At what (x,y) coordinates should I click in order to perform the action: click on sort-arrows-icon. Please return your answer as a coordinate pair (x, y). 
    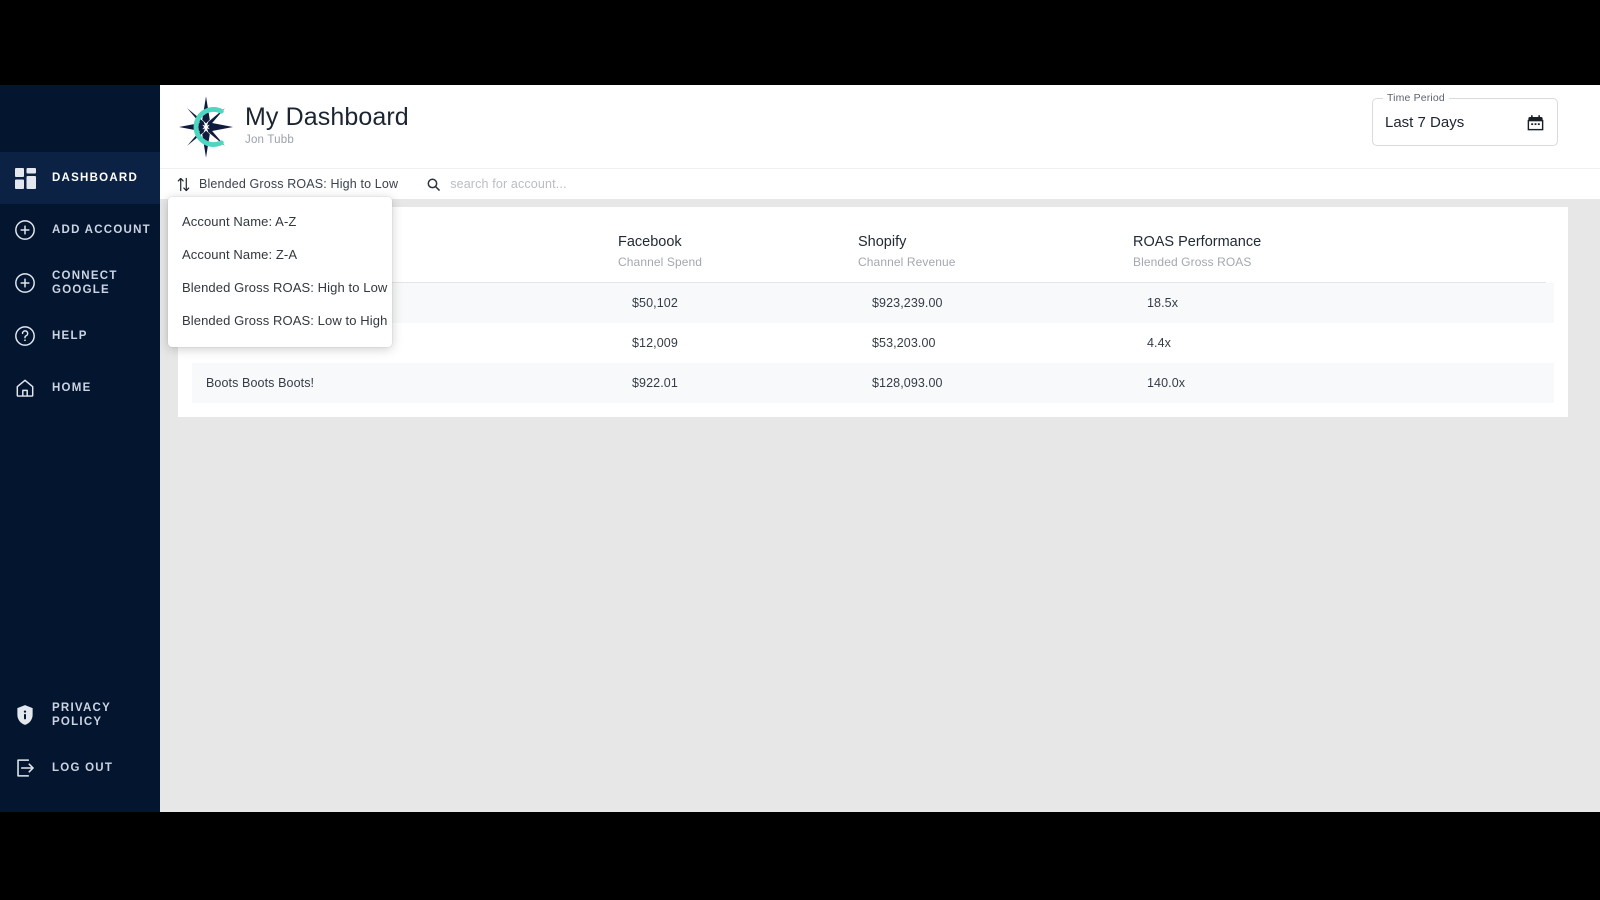
    Looking at the image, I should click on (183, 184).